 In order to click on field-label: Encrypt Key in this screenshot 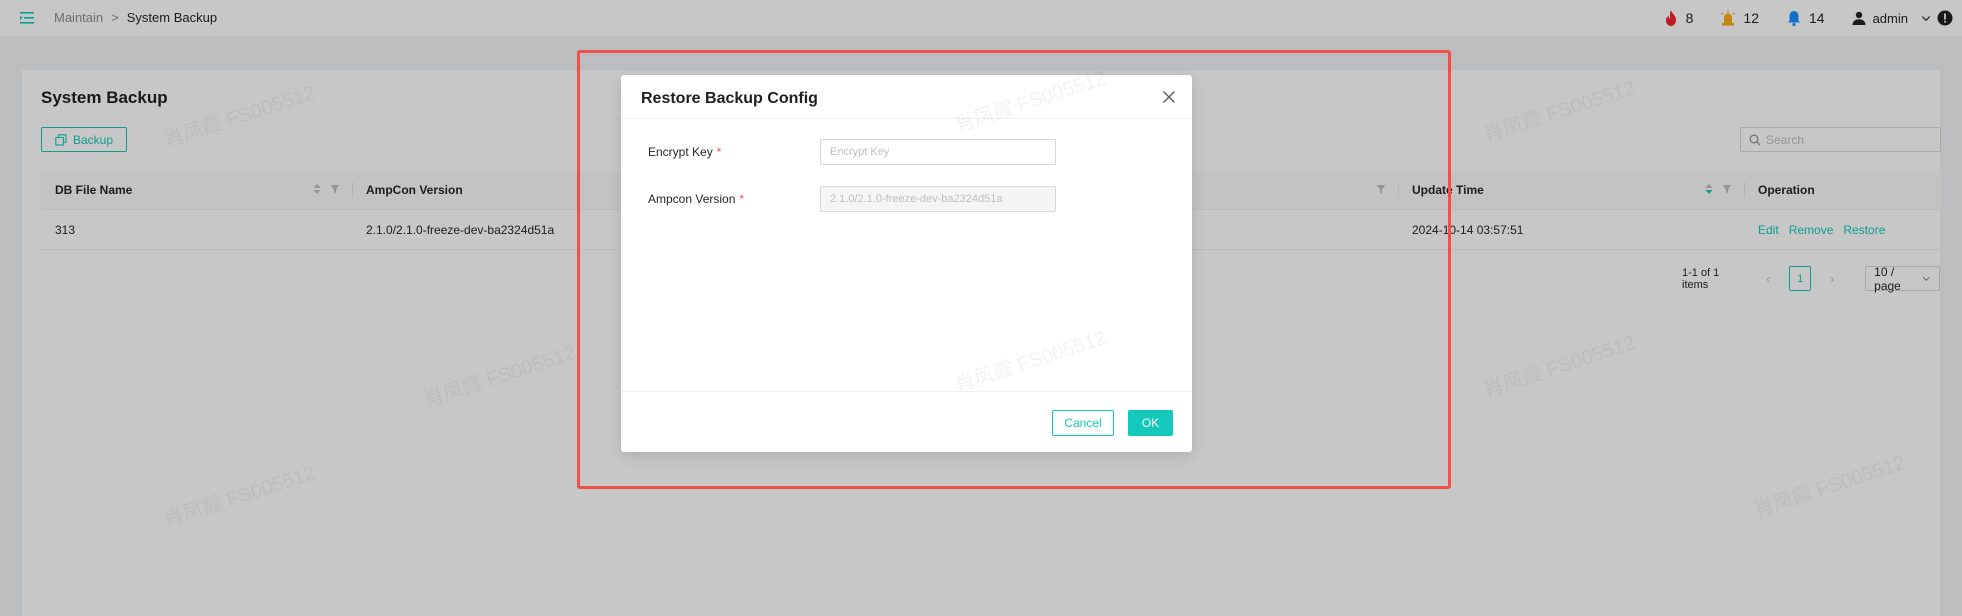, I will do `click(680, 152)`.